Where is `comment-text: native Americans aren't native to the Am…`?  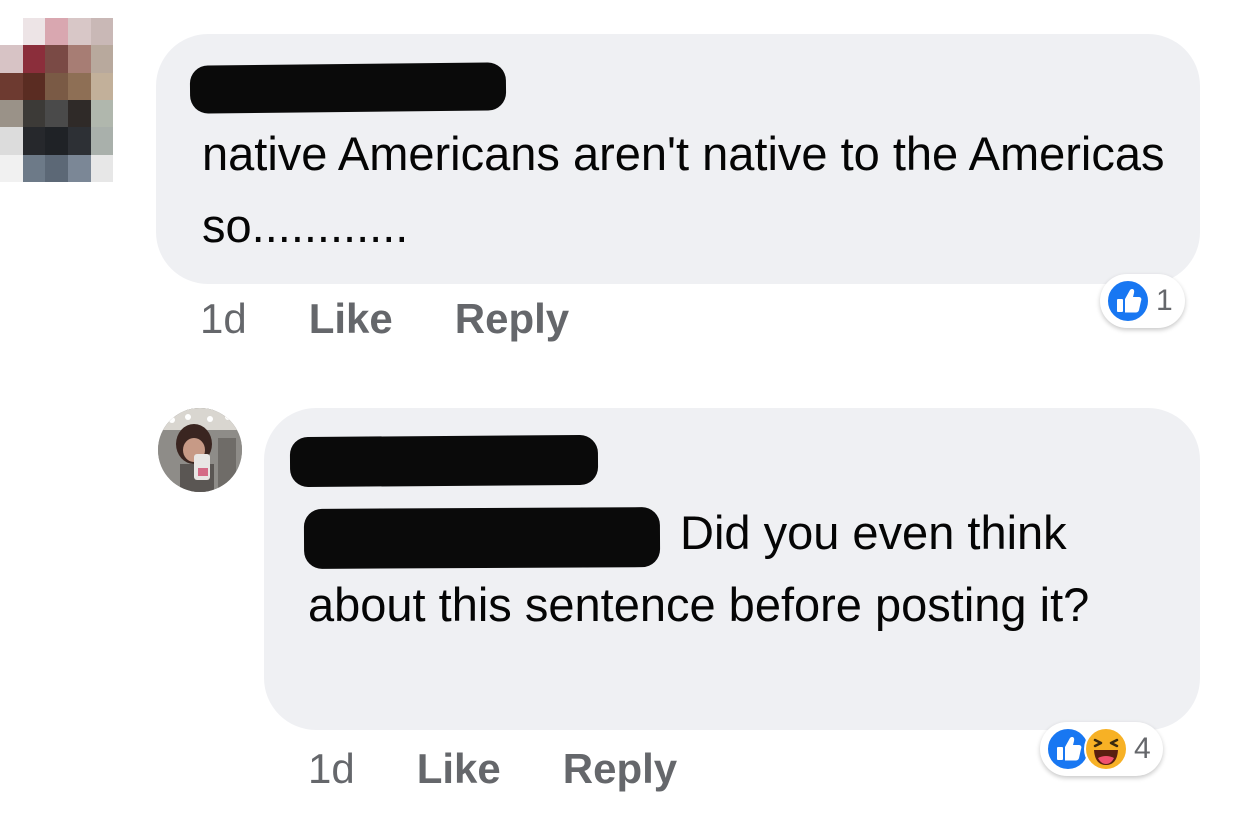 comment-text: native Americans aren't native to the Am… is located at coordinates (690, 189).